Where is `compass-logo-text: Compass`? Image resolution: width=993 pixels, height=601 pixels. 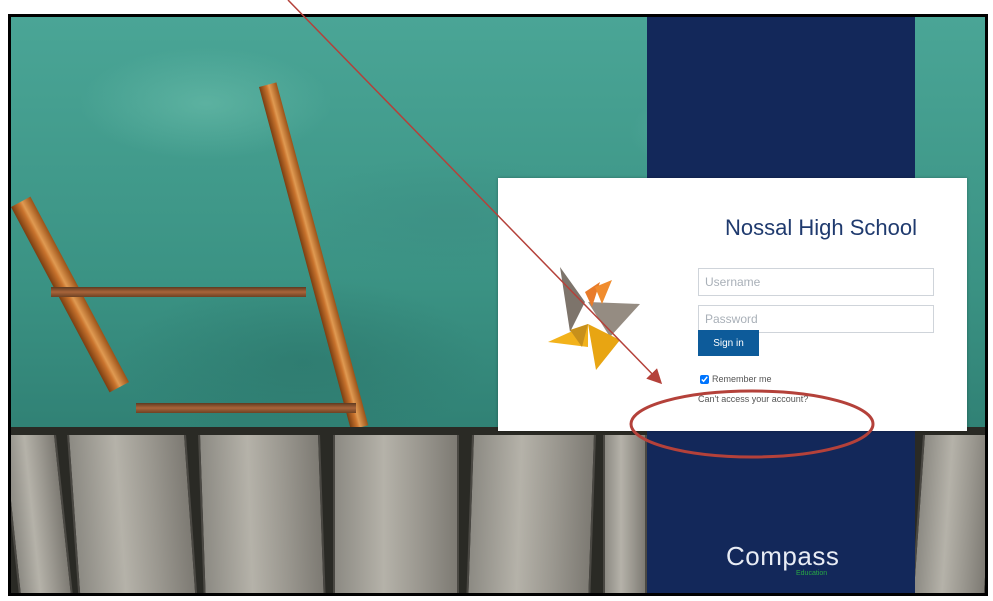 compass-logo-text: Compass is located at coordinates (783, 556).